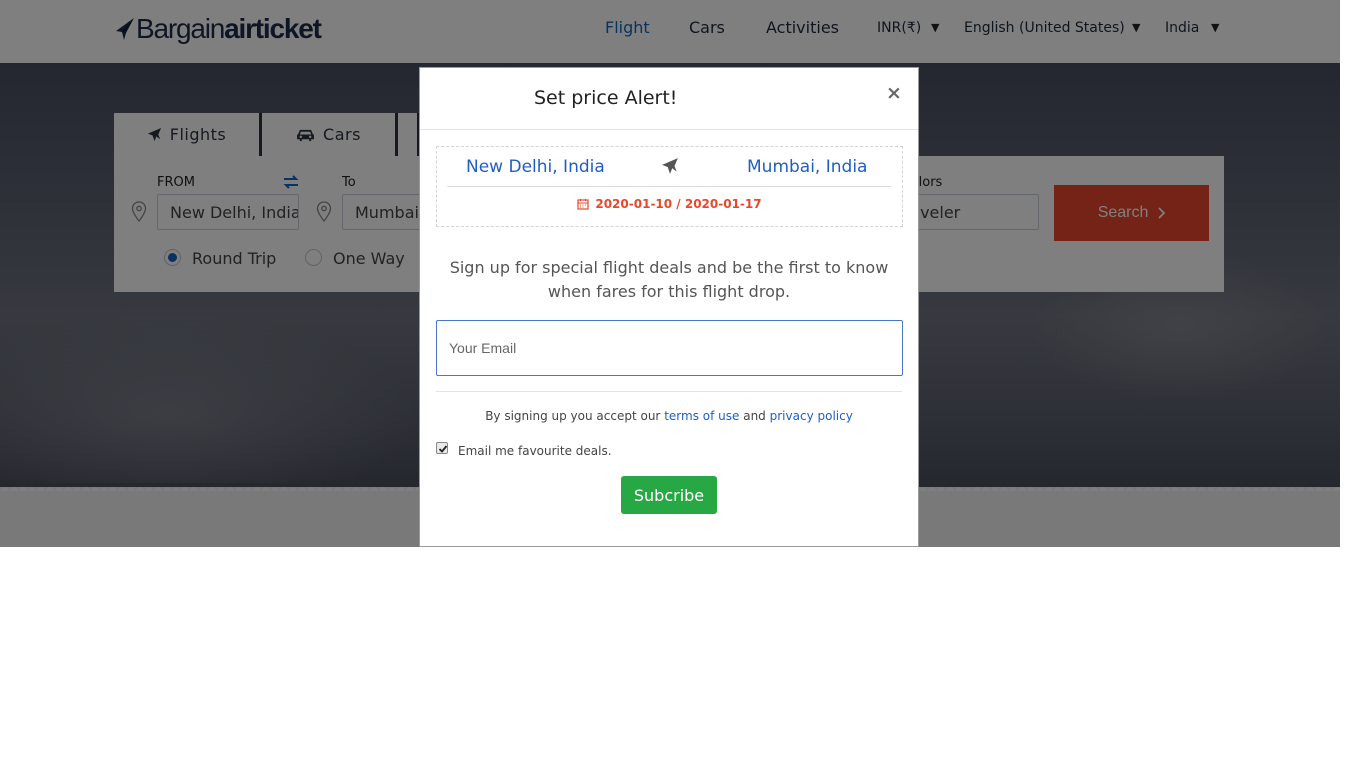 The width and height of the screenshot is (1366, 768). What do you see at coordinates (573, 416) in the screenshot?
I see `terms-prefix: By signing up you accept our` at bounding box center [573, 416].